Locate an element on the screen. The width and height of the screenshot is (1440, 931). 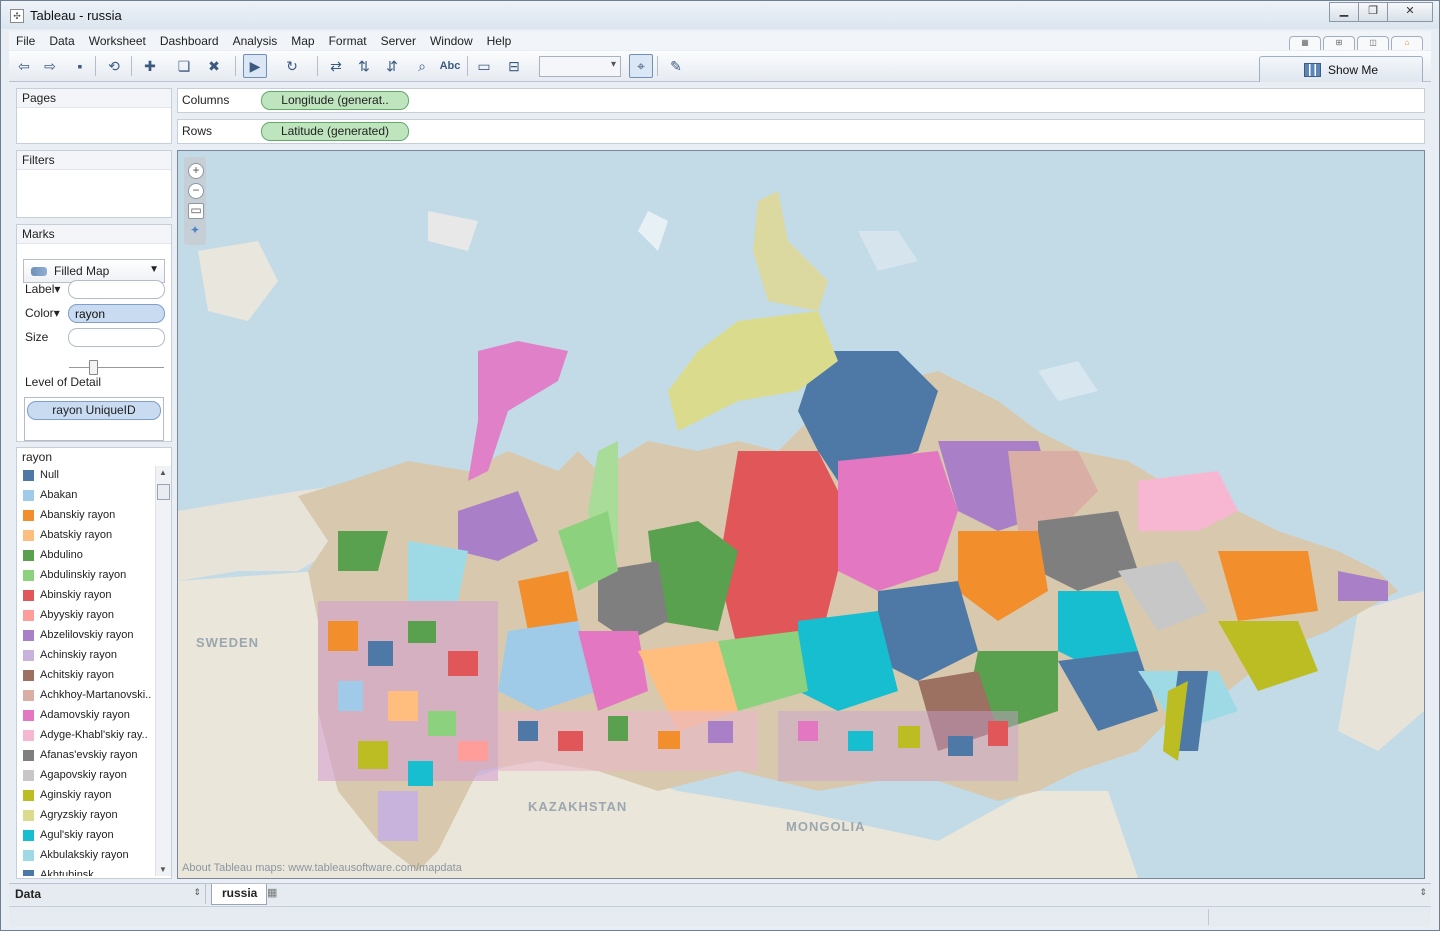
legend-item-label: Achkhoy-Martanovski.. is located at coordinates (96, 695).